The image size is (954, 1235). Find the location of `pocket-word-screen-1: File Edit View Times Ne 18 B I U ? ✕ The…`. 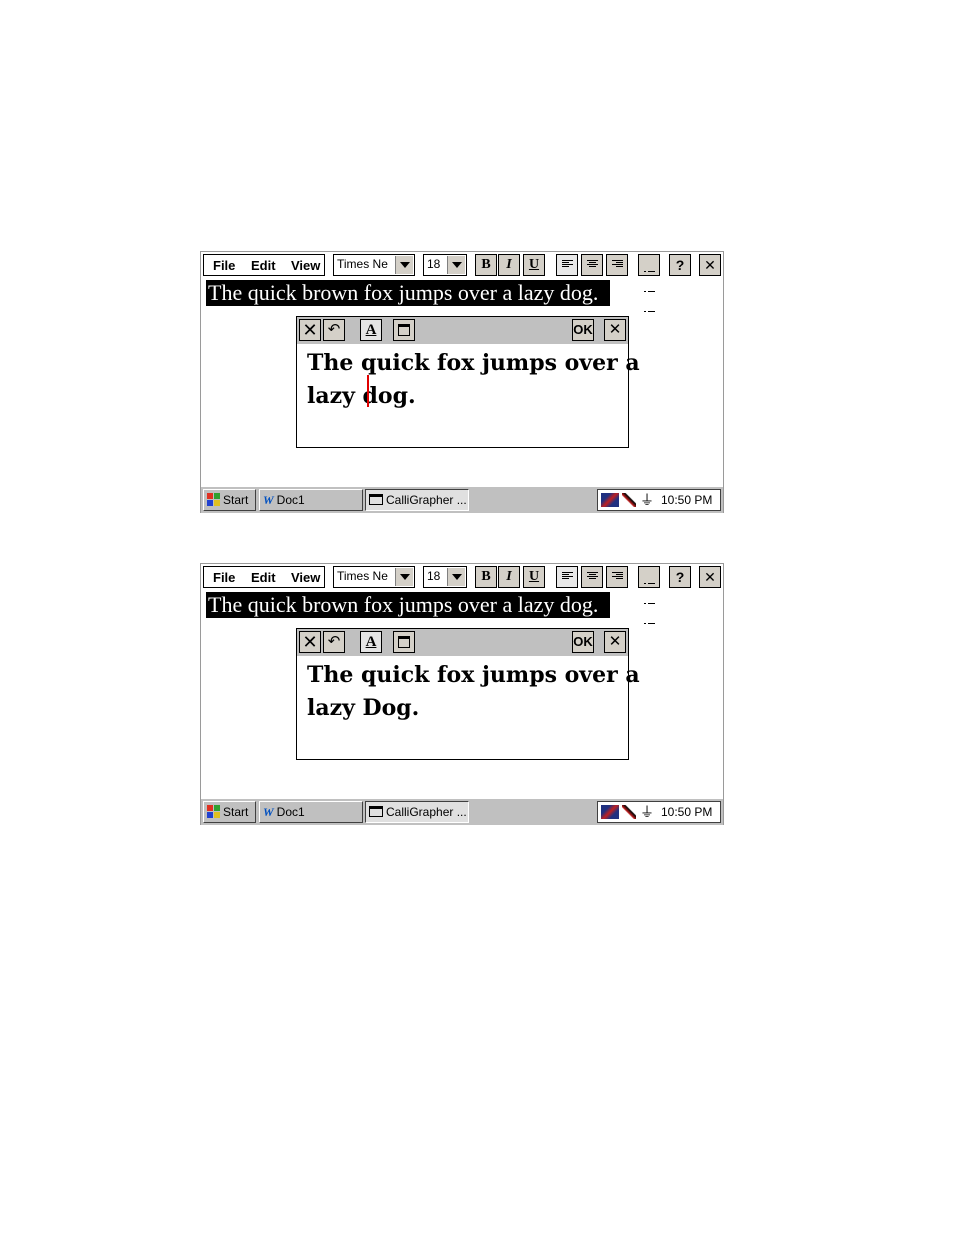

pocket-word-screen-1: File Edit View Times Ne 18 B I U ? ✕ The… is located at coordinates (462, 382).